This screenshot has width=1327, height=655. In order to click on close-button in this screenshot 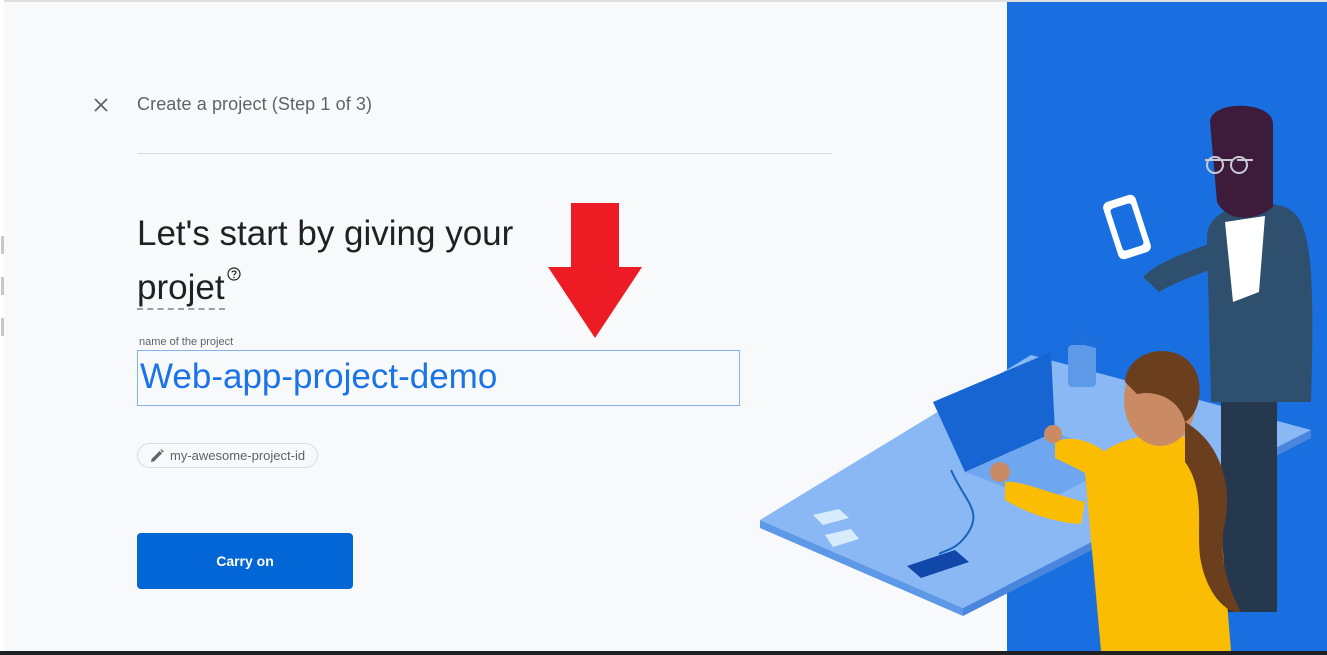, I will do `click(101, 105)`.